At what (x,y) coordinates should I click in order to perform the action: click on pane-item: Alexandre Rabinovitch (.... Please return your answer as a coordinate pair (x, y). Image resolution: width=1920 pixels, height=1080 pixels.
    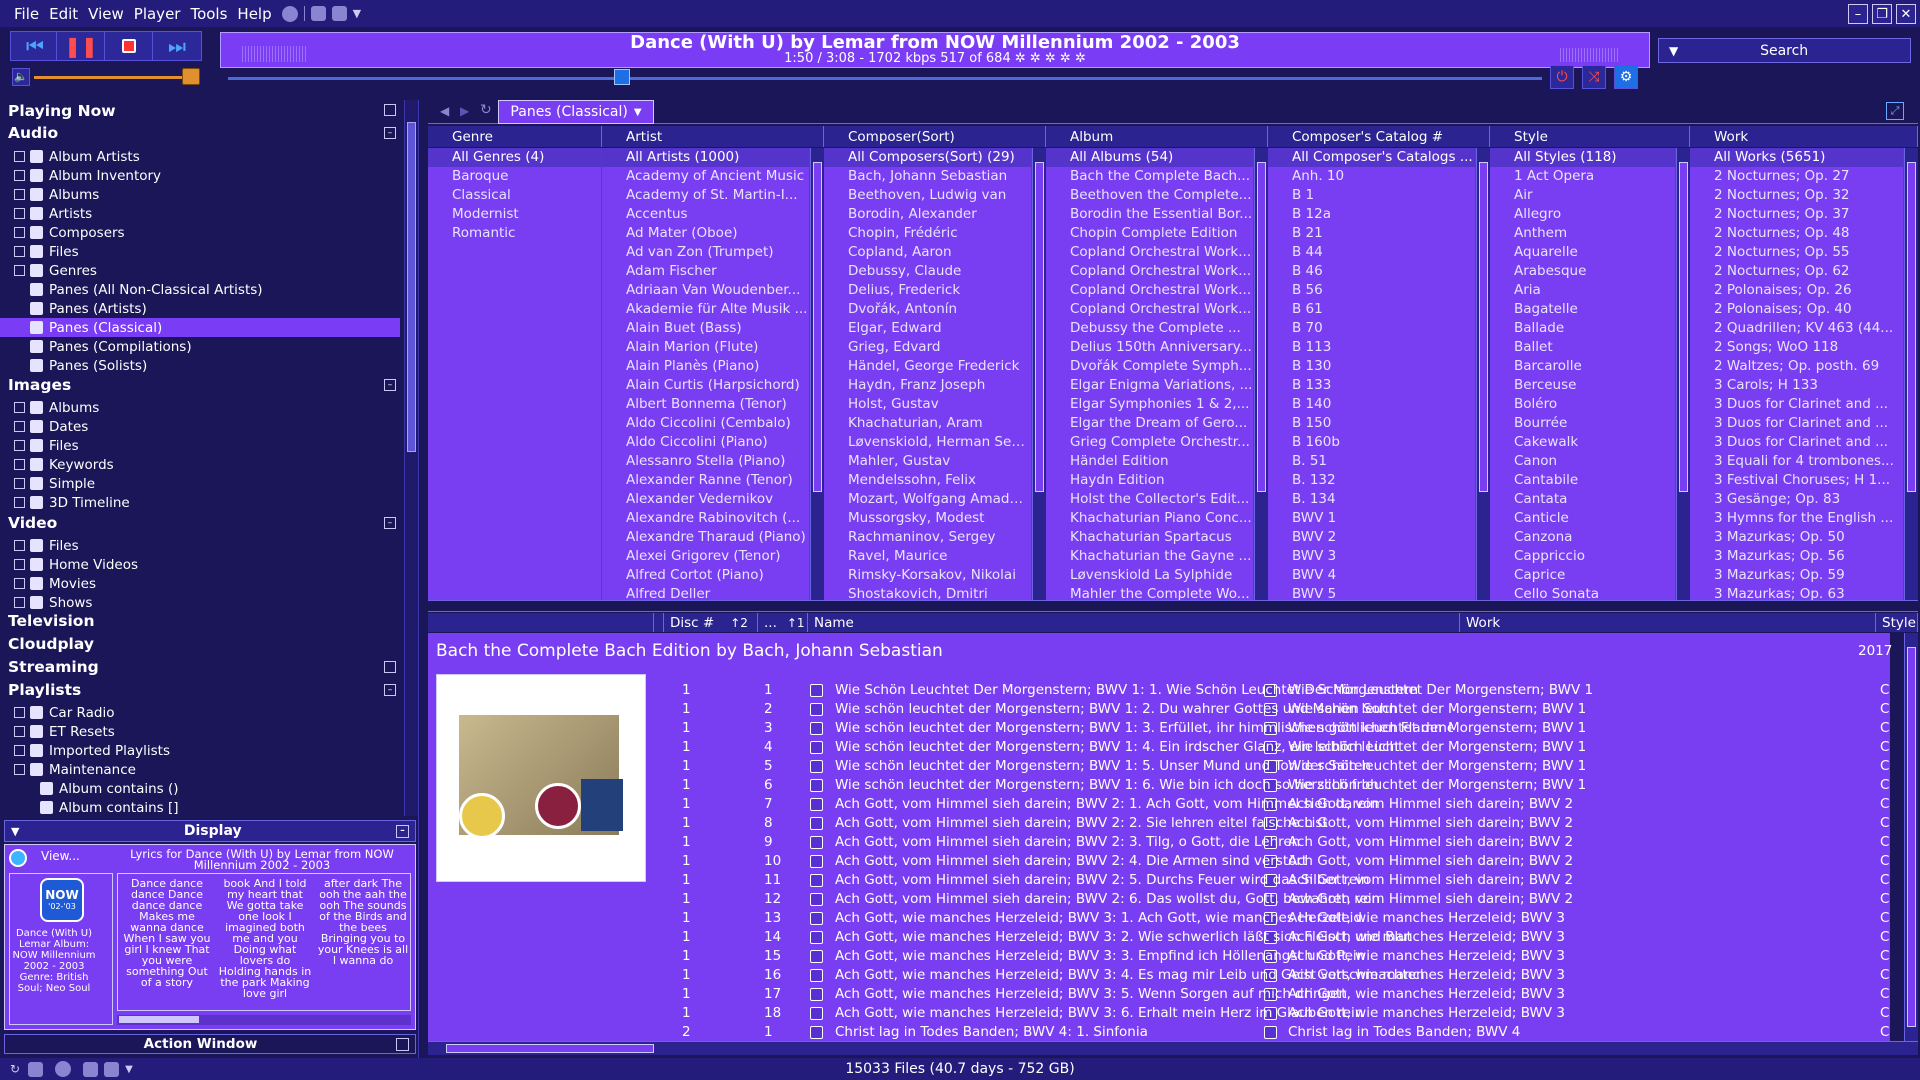
    Looking at the image, I should click on (705, 518).